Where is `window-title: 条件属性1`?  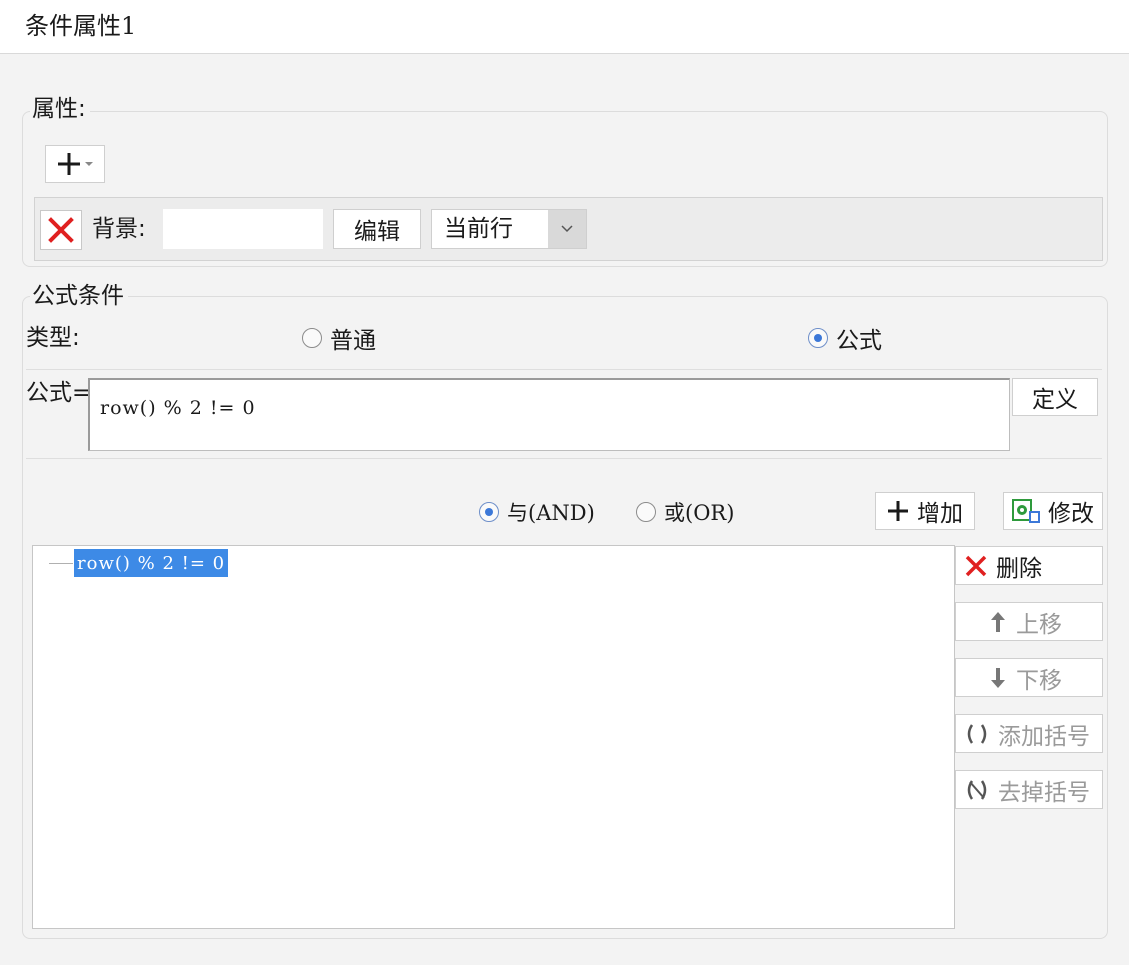
window-title: 条件属性1 is located at coordinates (81, 26).